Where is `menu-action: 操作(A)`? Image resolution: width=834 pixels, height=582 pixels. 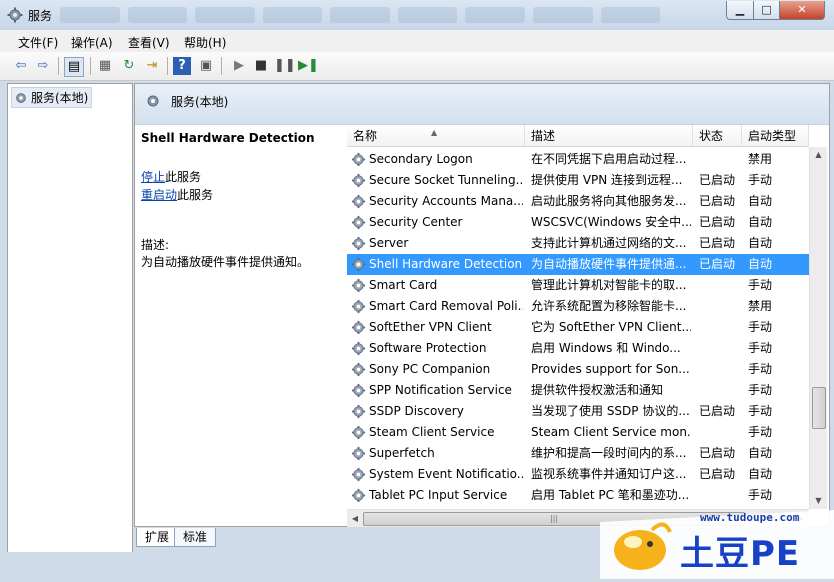 menu-action: 操作(A) is located at coordinates (92, 42).